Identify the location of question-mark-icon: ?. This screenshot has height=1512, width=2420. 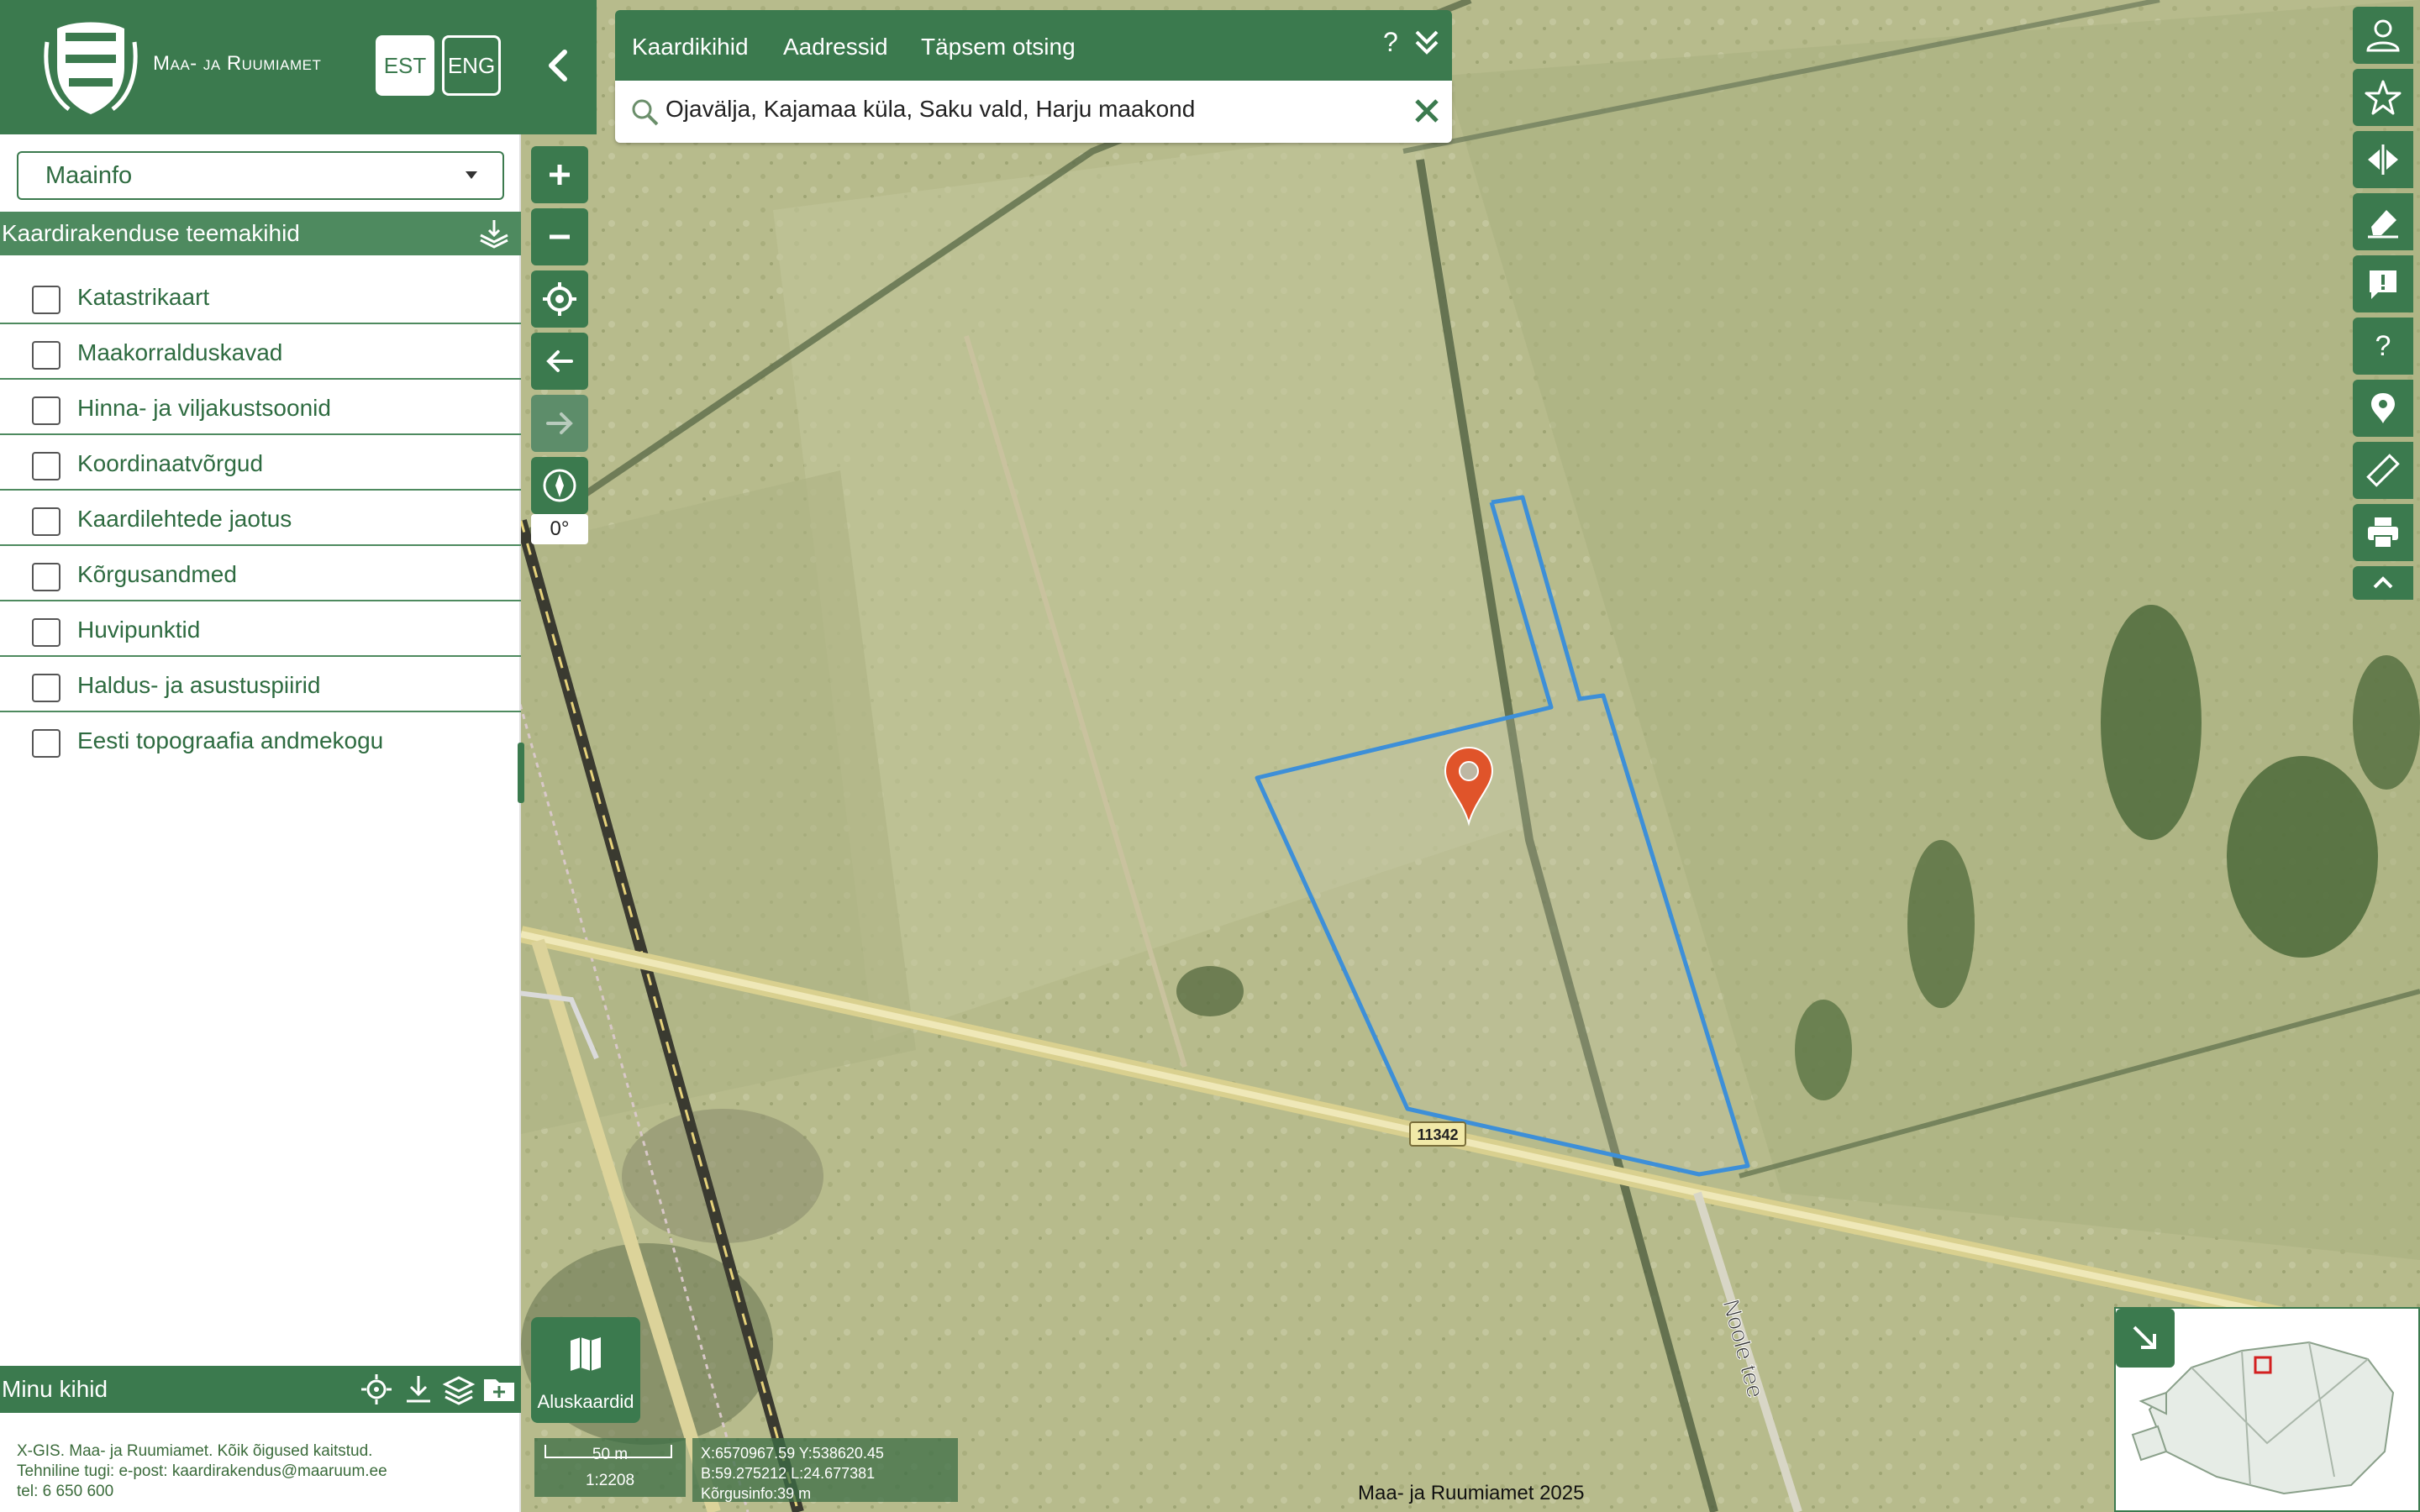
(2383, 345).